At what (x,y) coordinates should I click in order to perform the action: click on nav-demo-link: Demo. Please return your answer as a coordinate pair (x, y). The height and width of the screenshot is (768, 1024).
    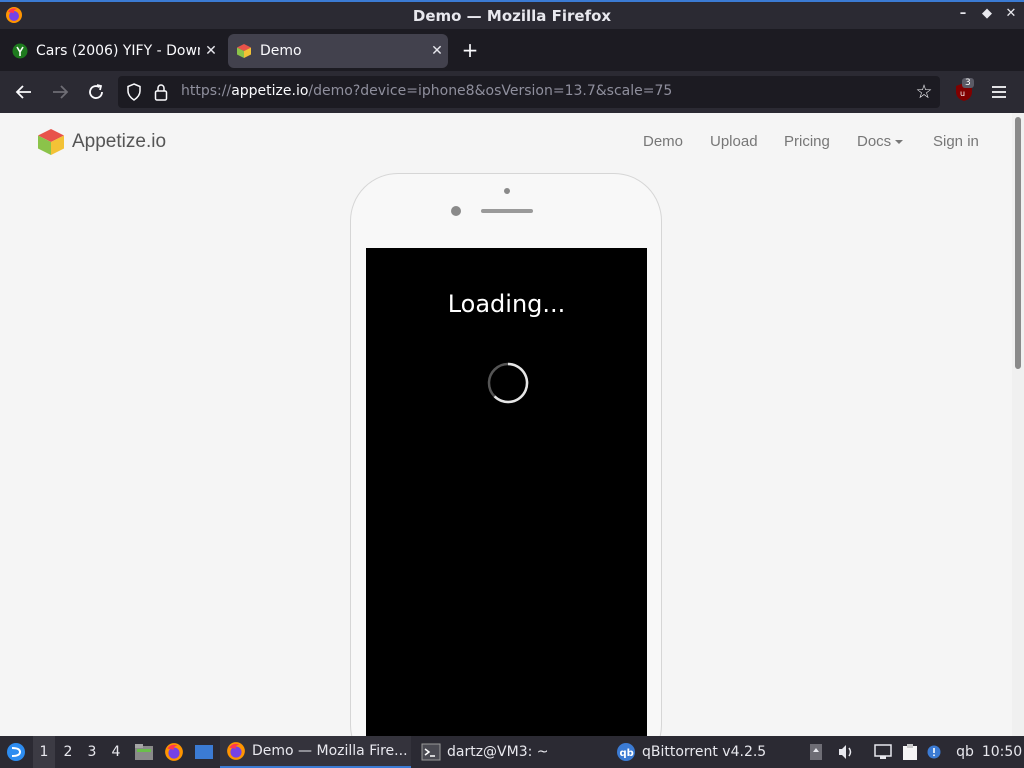
    Looking at the image, I should click on (663, 141).